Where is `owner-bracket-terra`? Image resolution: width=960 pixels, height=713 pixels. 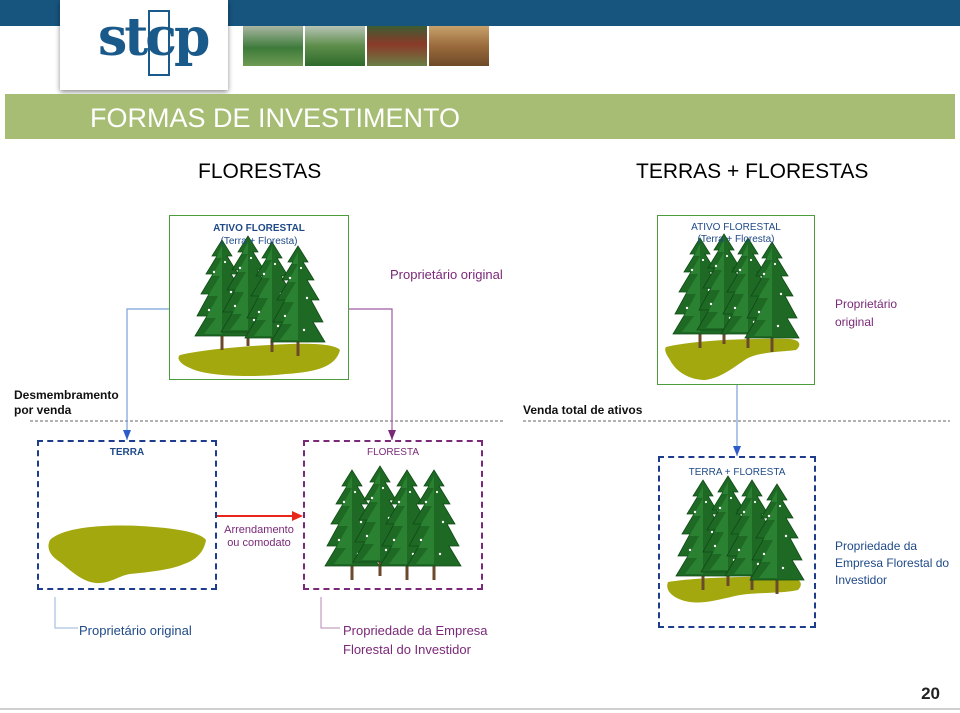
owner-bracket-terra is located at coordinates (66, 613).